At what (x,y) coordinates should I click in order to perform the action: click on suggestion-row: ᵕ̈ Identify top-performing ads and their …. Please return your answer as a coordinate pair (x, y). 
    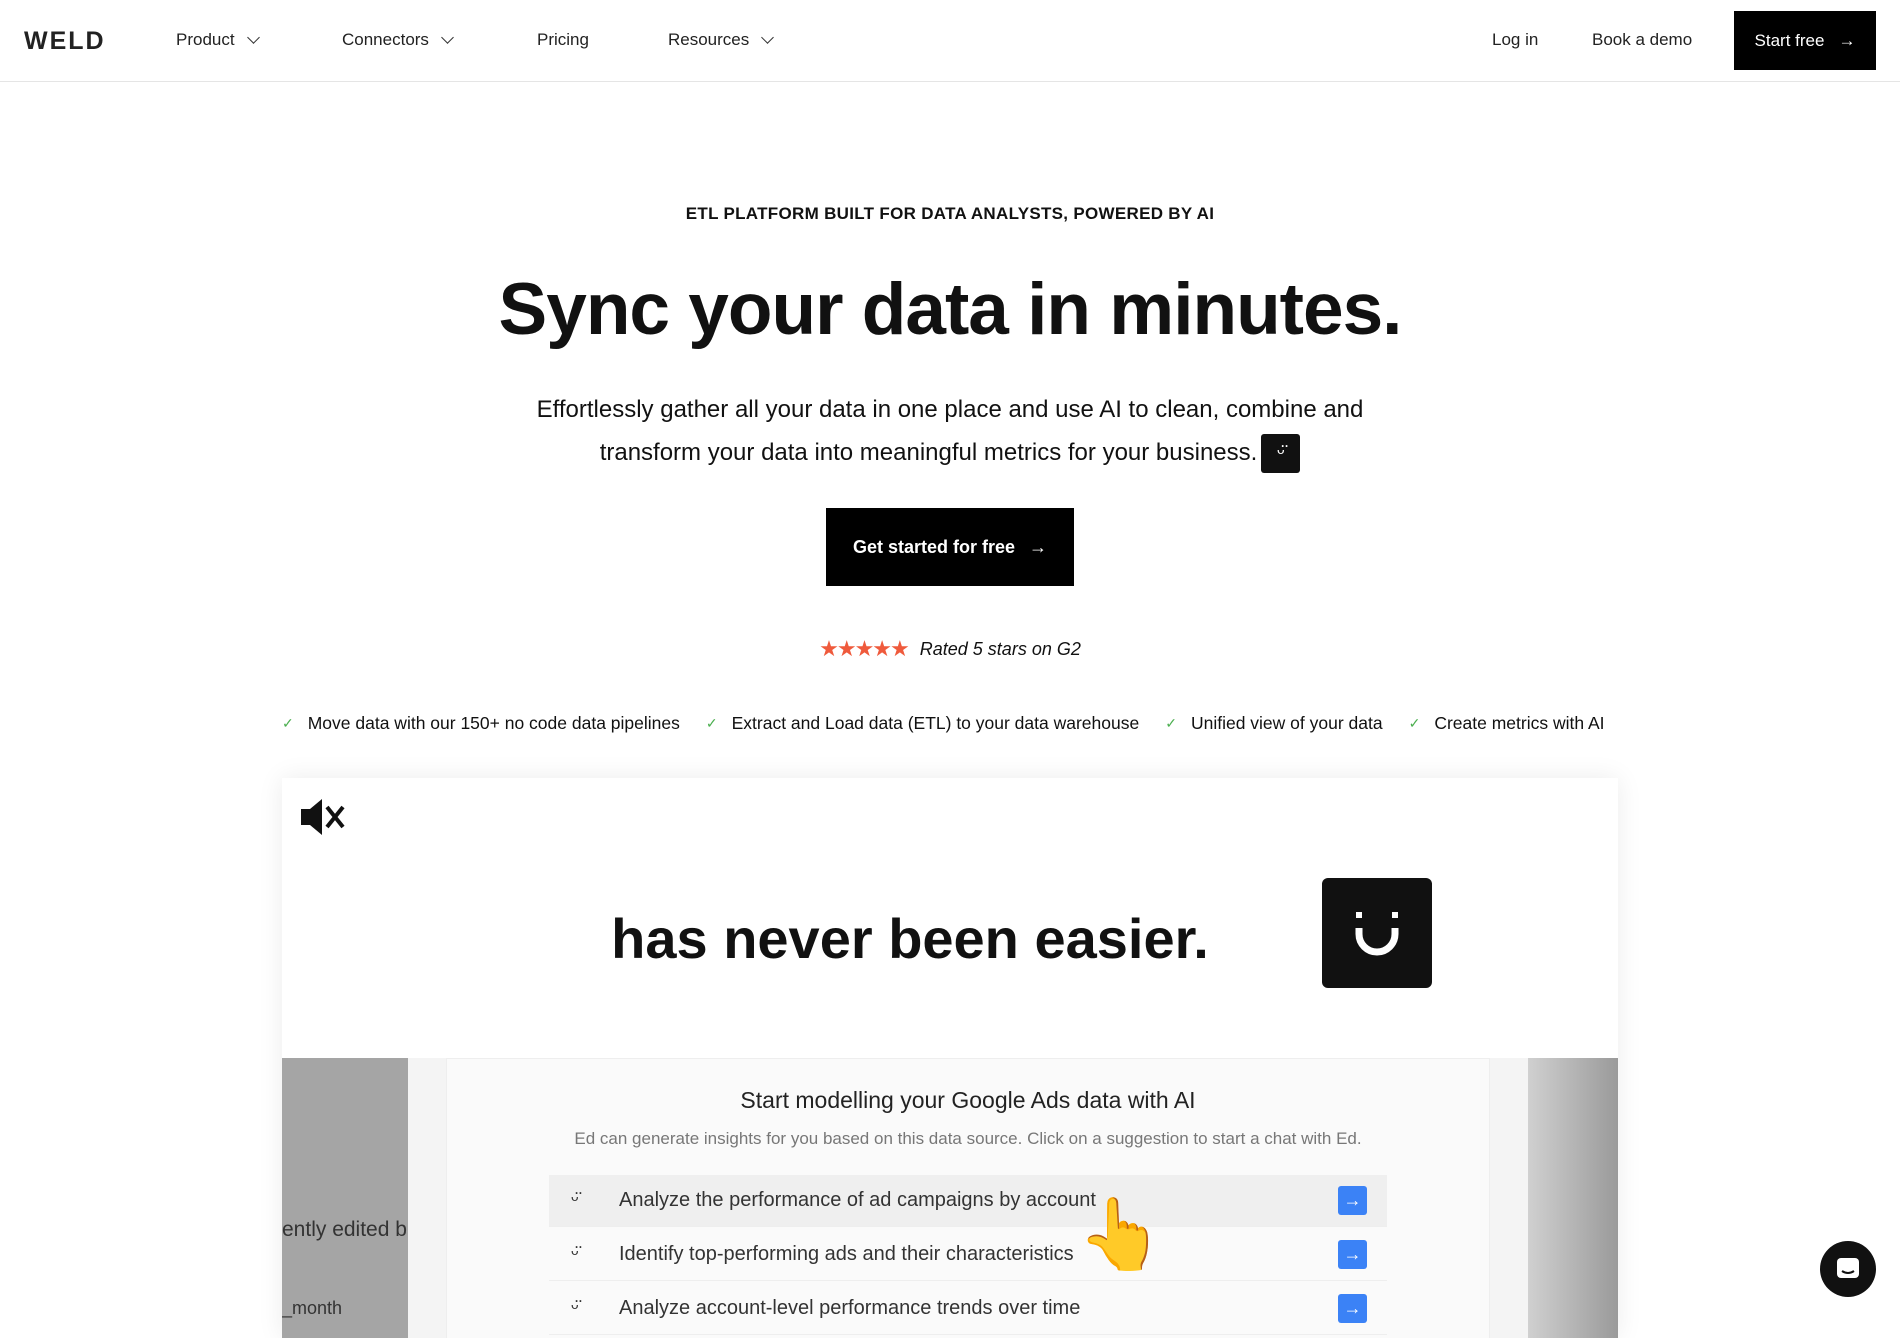
    Looking at the image, I should click on (968, 1255).